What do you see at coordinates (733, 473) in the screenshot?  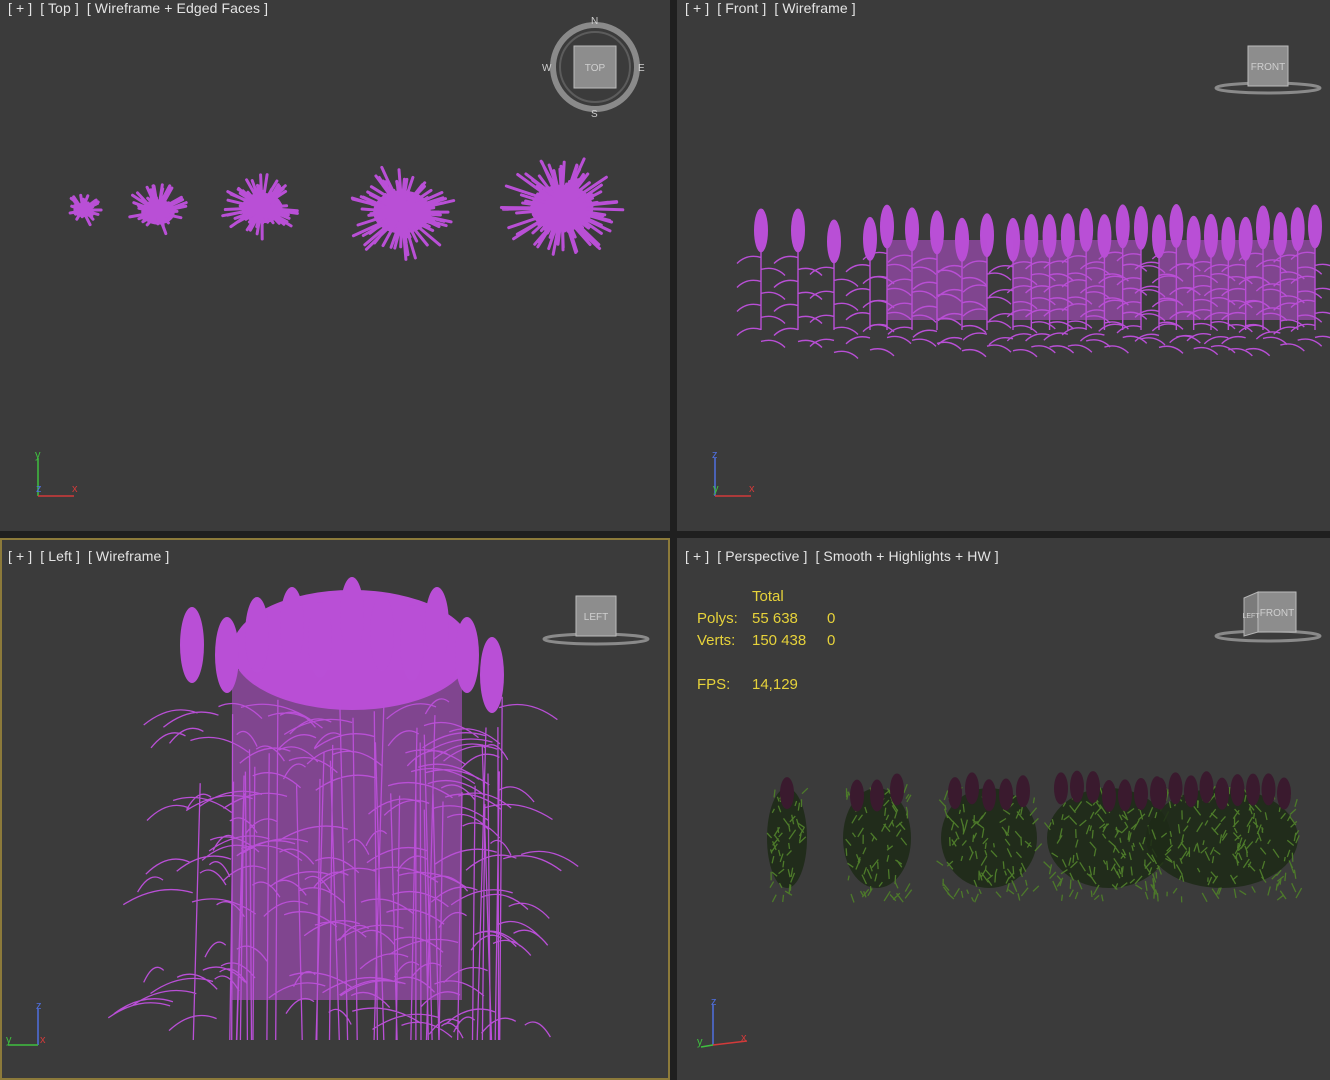 I see `axis-gizmo-front: z y x` at bounding box center [733, 473].